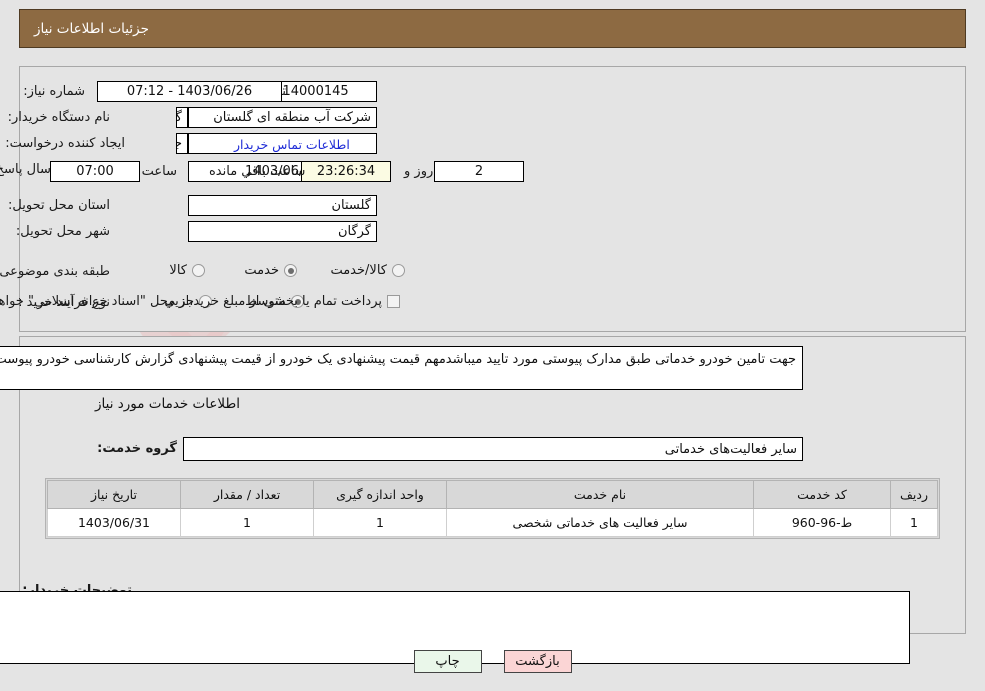 This screenshot has width=985, height=691. I want to click on hour-label: ساعت, so click(159, 171).